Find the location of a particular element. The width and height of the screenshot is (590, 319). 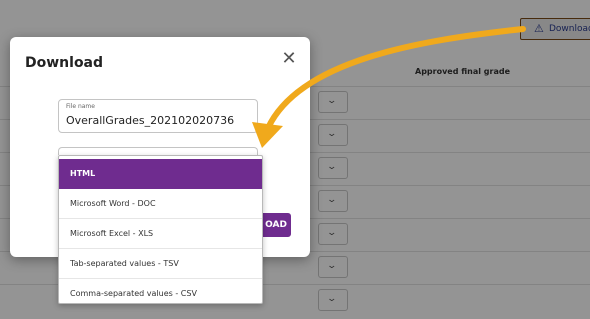

file-name-label: File name is located at coordinates (80, 106).